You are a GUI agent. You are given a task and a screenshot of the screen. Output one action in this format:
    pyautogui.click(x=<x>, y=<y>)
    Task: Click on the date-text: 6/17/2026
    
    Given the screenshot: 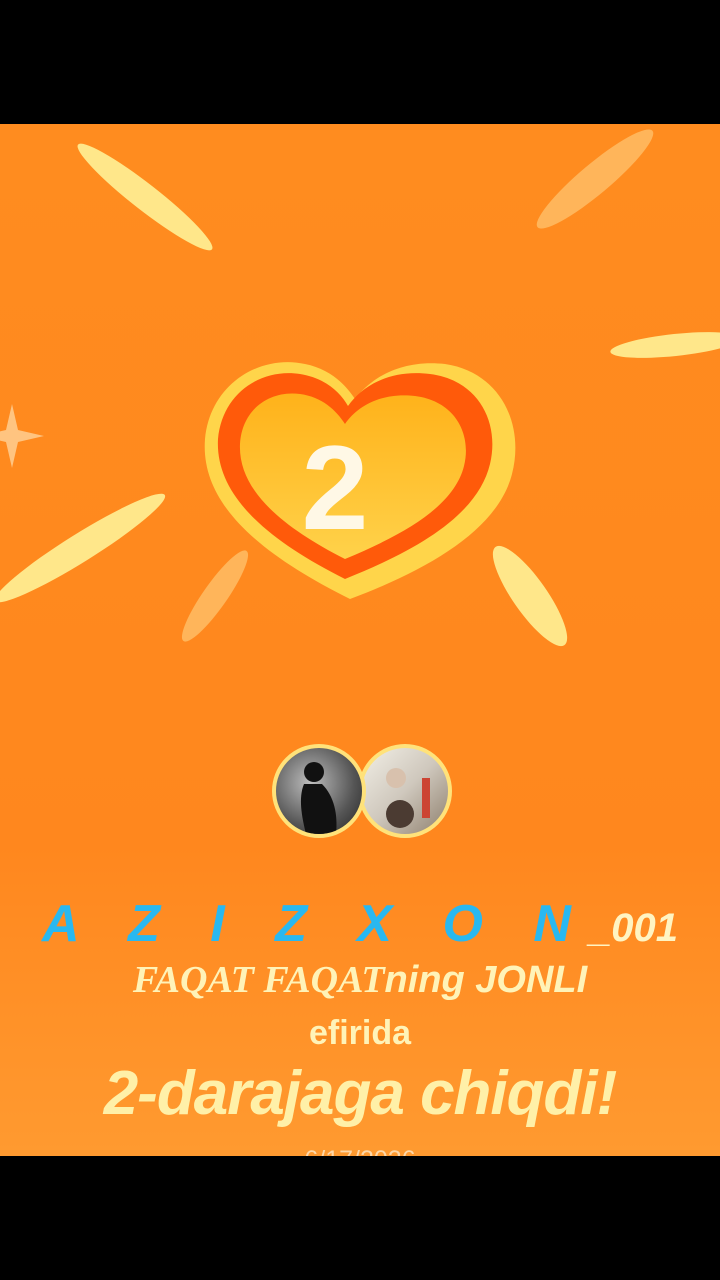 What is the action you would take?
    pyautogui.click(x=359, y=1151)
    